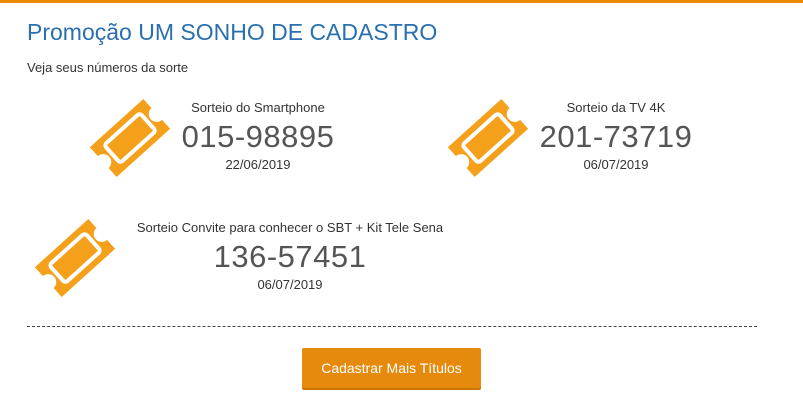  What do you see at coordinates (258, 107) in the screenshot?
I see `prize-name: Sorteio do Smartphone` at bounding box center [258, 107].